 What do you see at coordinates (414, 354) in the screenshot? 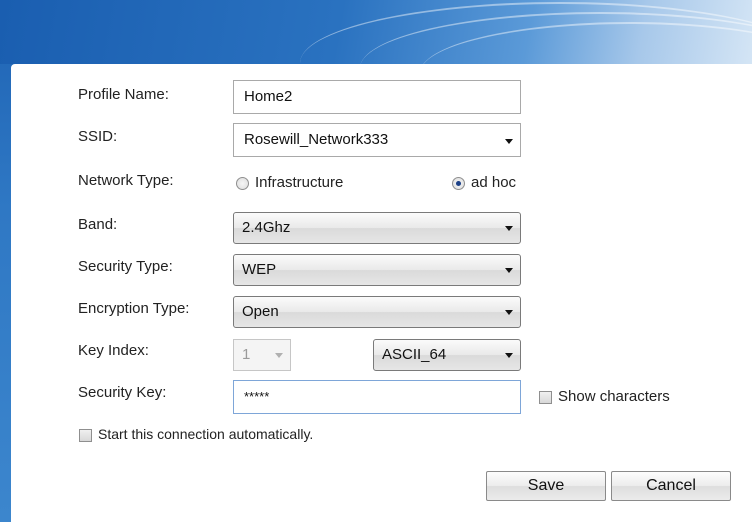
I see `key-format-value: ASCII_64` at bounding box center [414, 354].